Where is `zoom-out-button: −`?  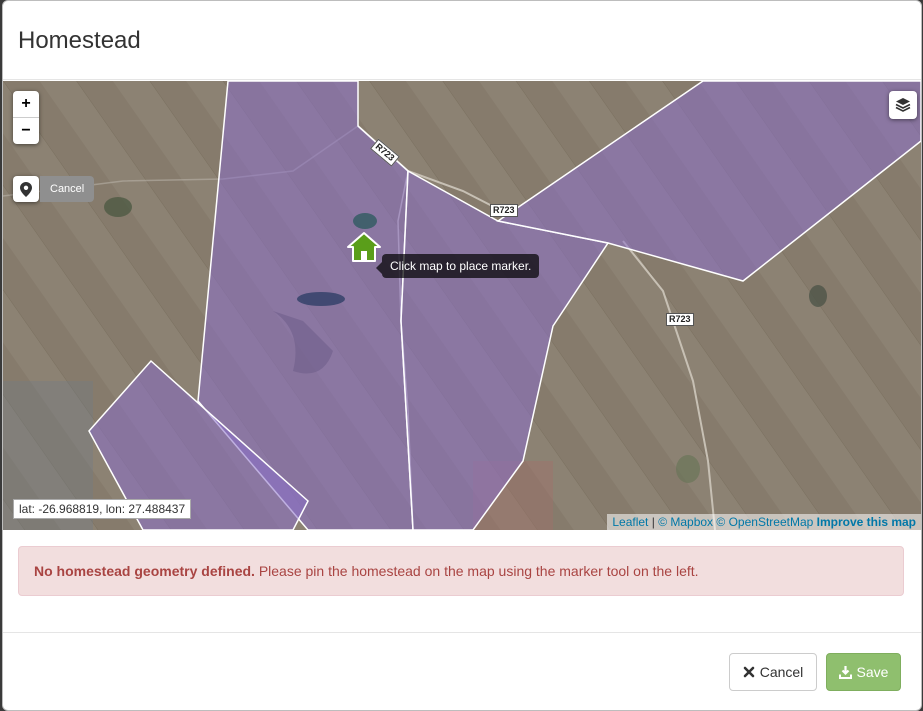 zoom-out-button: − is located at coordinates (26, 131).